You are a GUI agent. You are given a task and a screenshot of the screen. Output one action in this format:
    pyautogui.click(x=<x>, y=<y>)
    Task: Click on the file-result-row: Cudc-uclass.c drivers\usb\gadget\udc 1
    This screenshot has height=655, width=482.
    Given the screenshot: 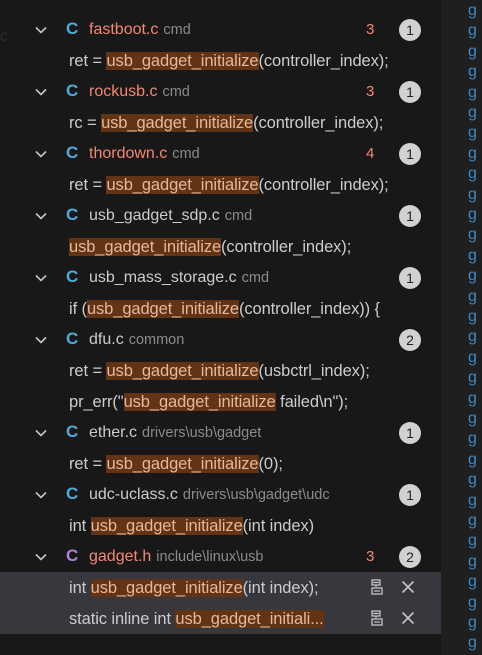 What is the action you would take?
    pyautogui.click(x=220, y=494)
    